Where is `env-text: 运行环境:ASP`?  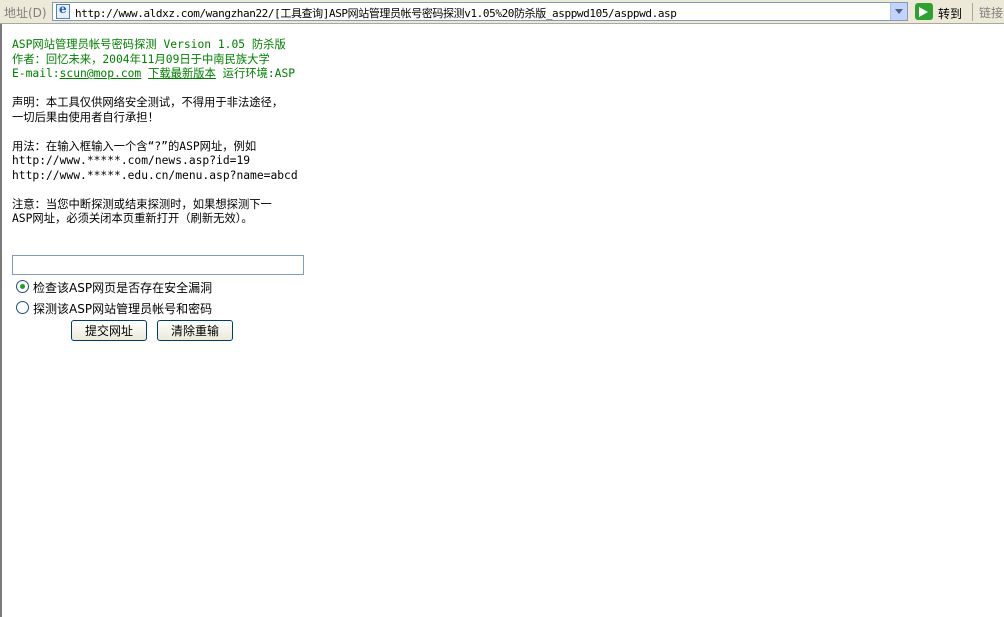 env-text: 运行环境:ASP is located at coordinates (259, 73).